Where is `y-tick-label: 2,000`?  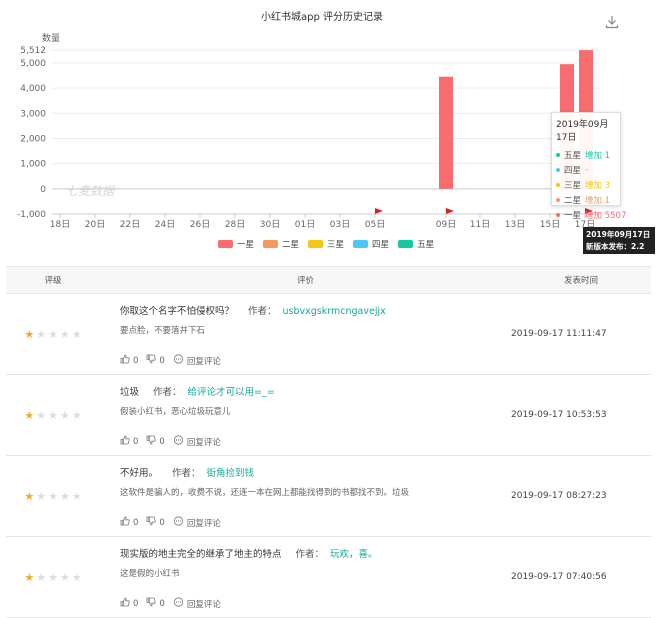
y-tick-label: 2,000 is located at coordinates (33, 139).